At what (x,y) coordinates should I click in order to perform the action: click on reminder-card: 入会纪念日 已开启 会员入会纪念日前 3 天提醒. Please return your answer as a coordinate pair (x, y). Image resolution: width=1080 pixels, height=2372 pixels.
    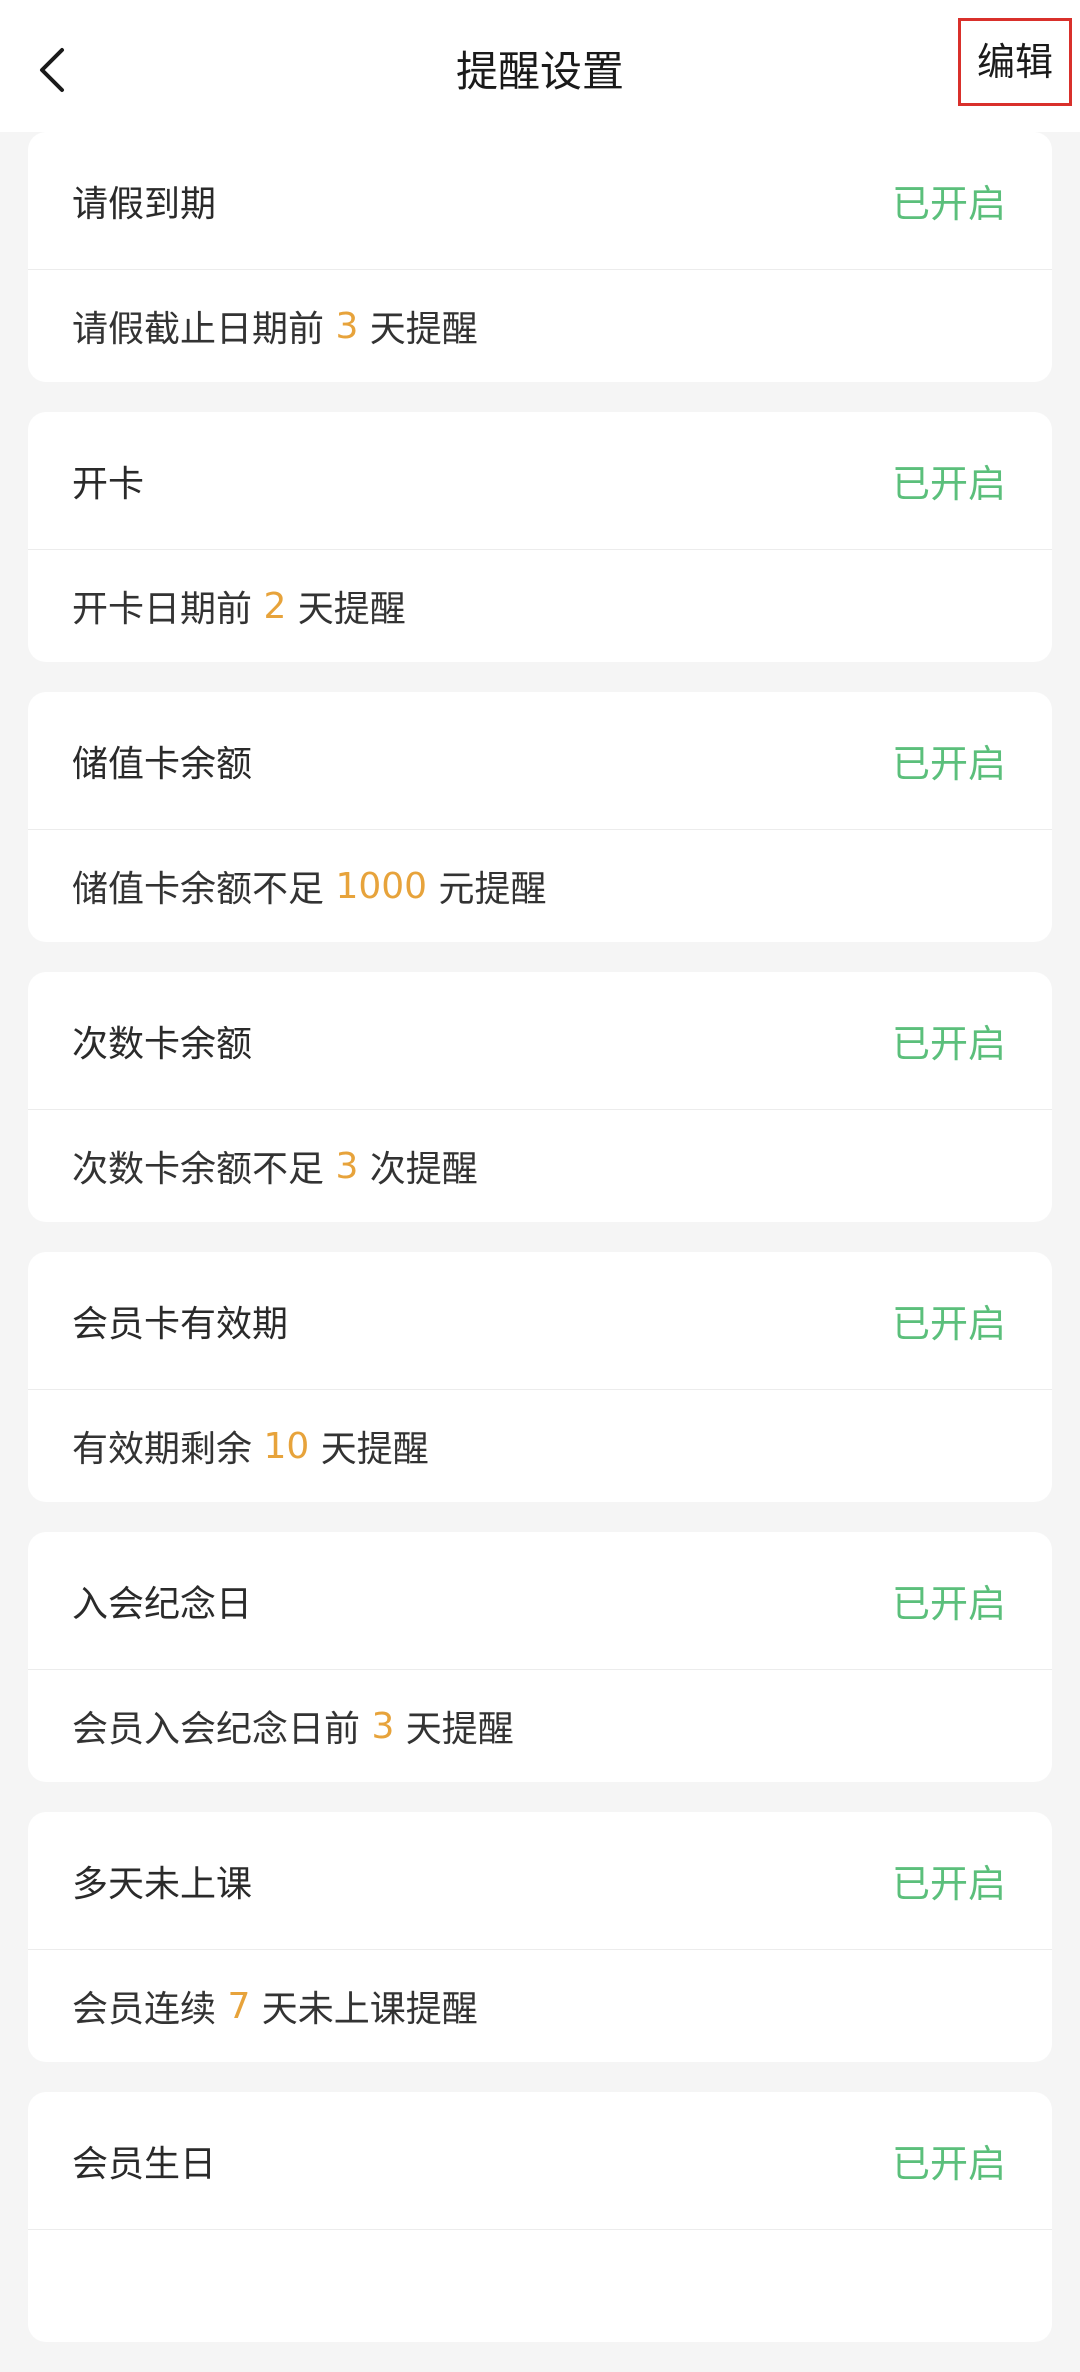
    Looking at the image, I should click on (540, 1657).